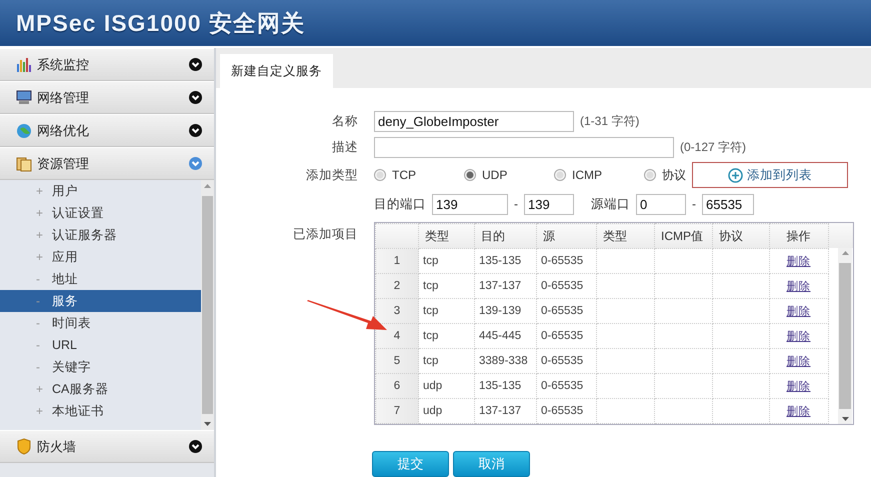  What do you see at coordinates (505, 236) in the screenshot?
I see `column-header: 目的` at bounding box center [505, 236].